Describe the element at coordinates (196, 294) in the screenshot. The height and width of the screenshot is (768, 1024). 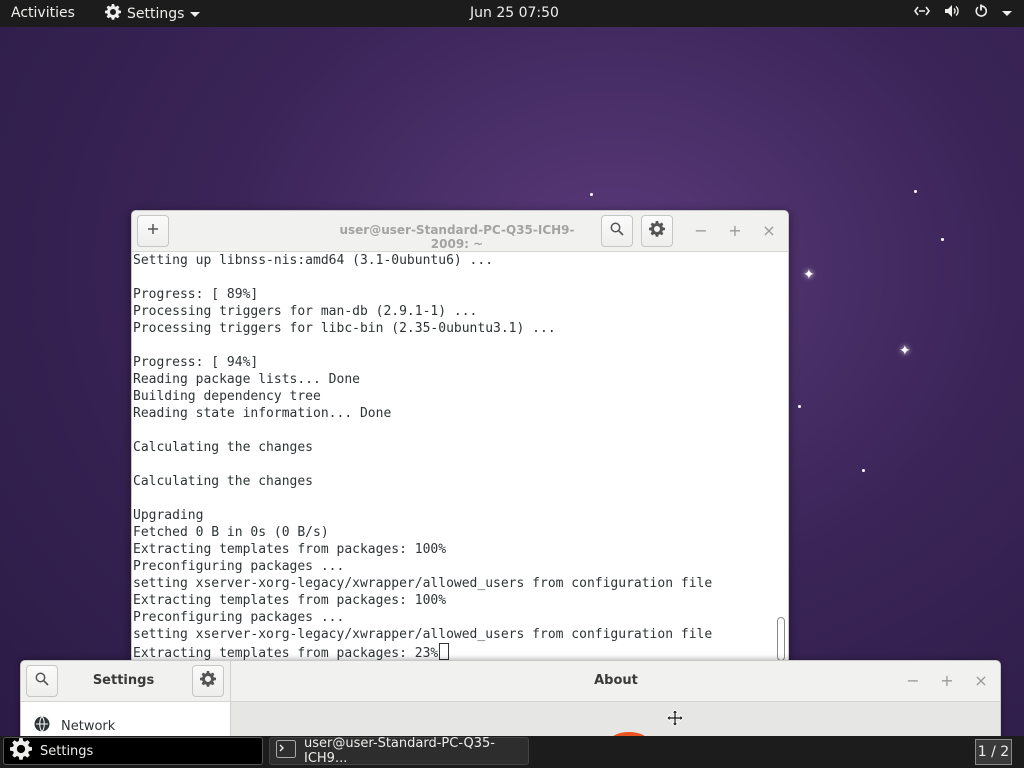
I see `terminal-line: Progress: [ 89%]` at that location.